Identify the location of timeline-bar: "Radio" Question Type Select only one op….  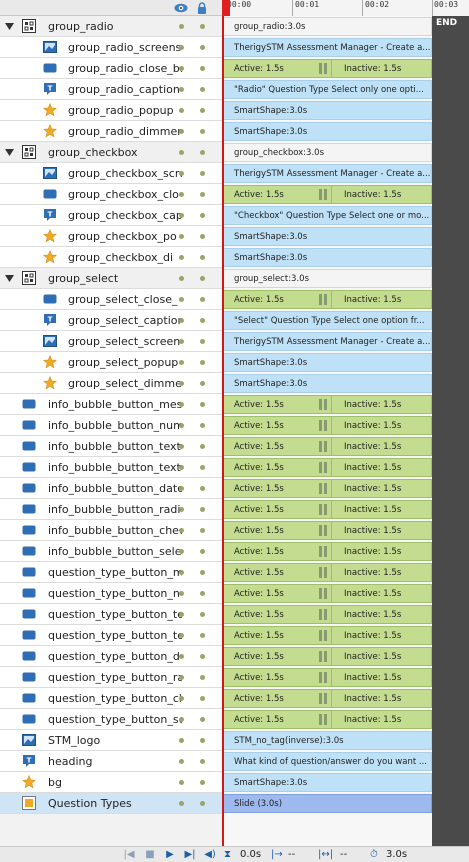
(327, 89).